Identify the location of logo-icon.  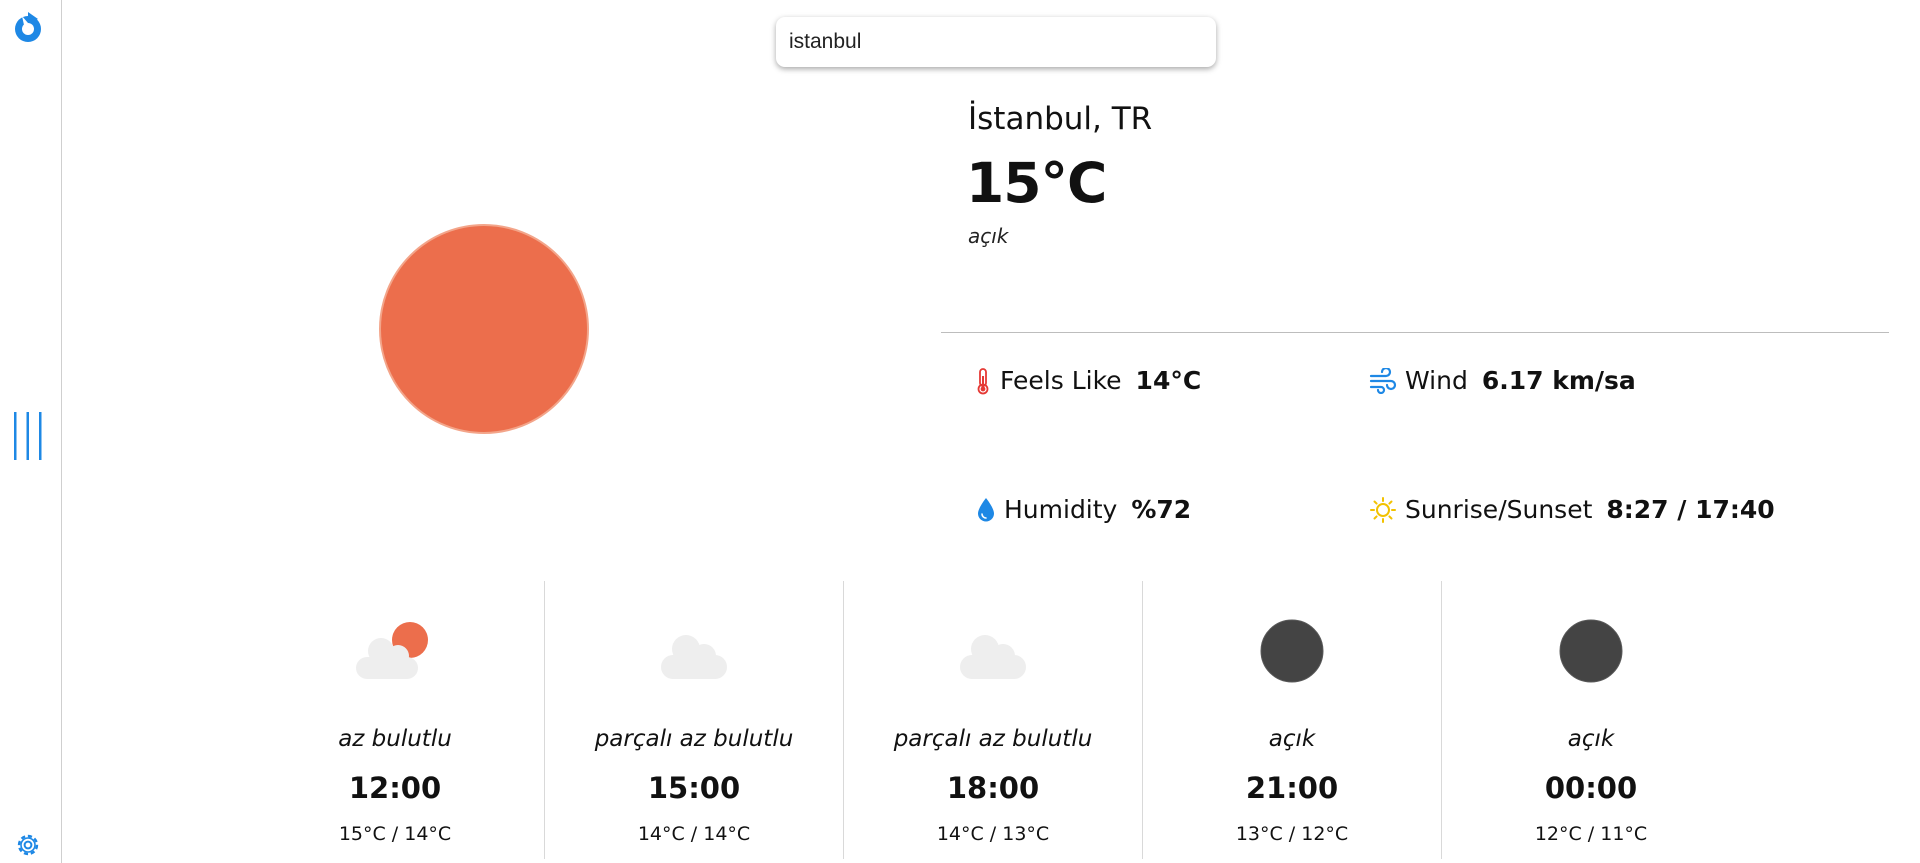
(28, 28).